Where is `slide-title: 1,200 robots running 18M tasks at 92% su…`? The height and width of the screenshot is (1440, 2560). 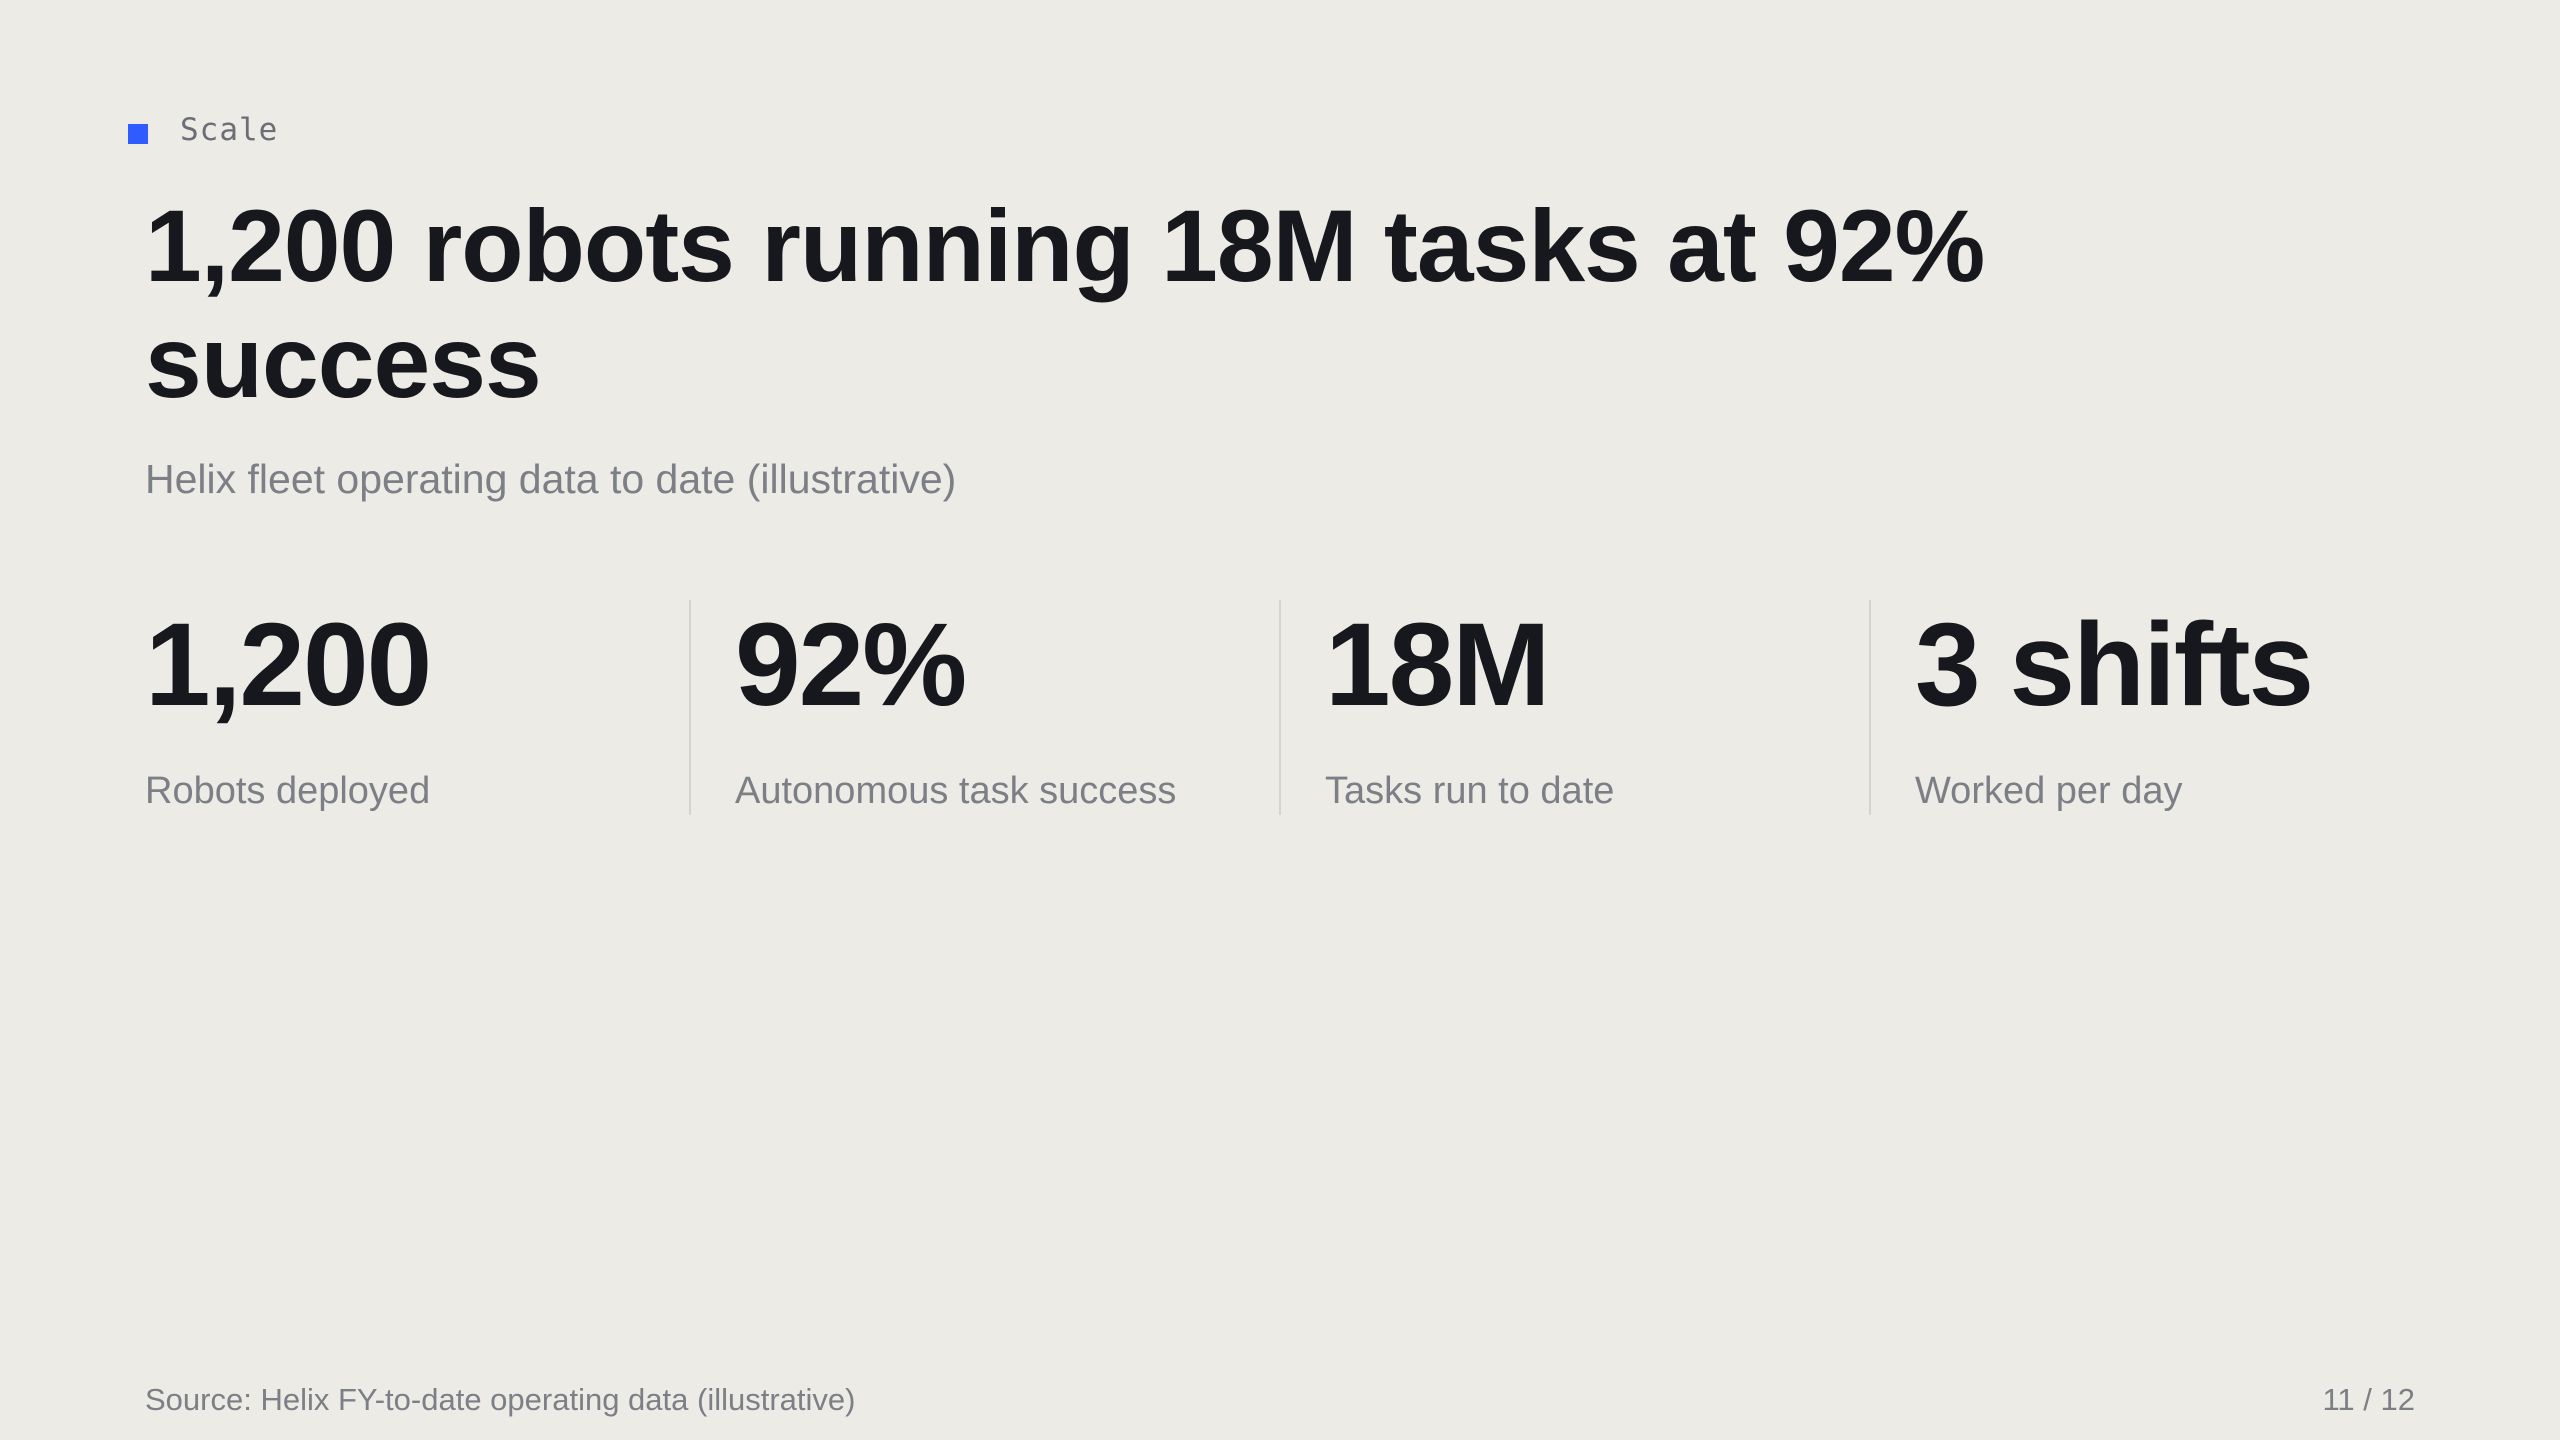
slide-title: 1,200 robots running 18M tasks at 92% su… is located at coordinates (1065, 304).